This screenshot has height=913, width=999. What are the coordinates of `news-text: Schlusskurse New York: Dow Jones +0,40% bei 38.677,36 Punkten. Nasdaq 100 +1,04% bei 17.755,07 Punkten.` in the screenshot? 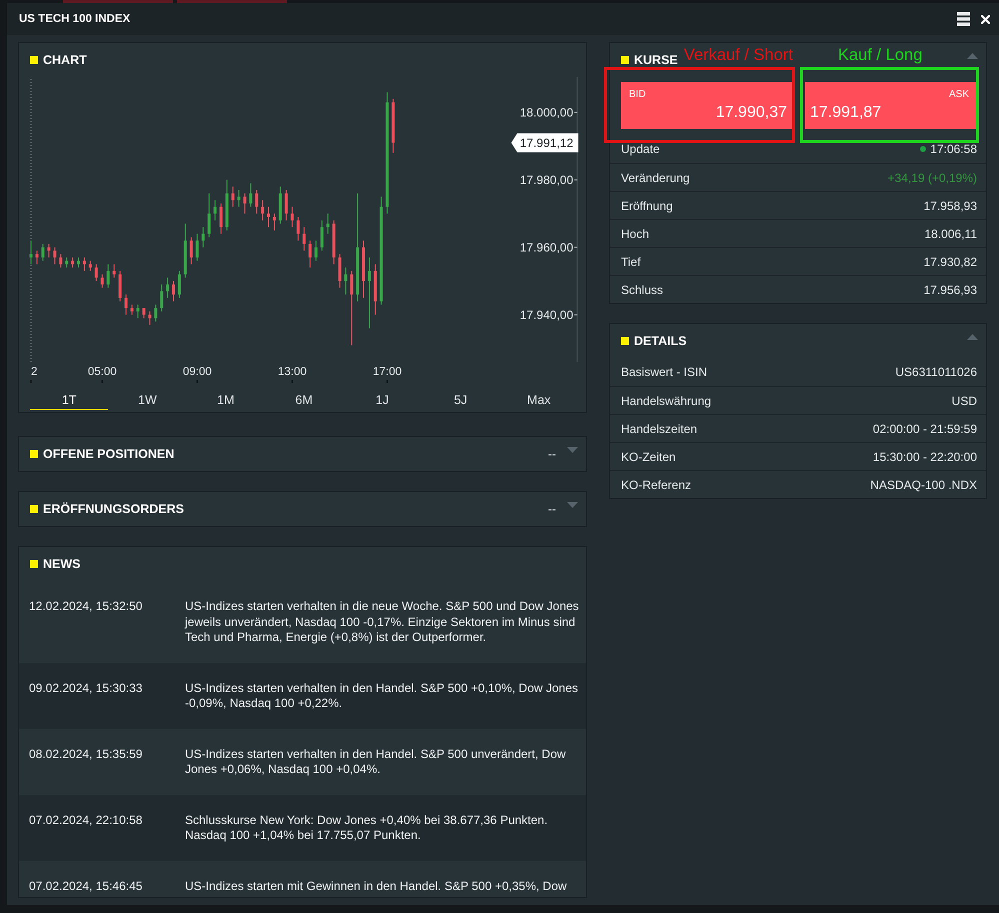 It's located at (367, 828).